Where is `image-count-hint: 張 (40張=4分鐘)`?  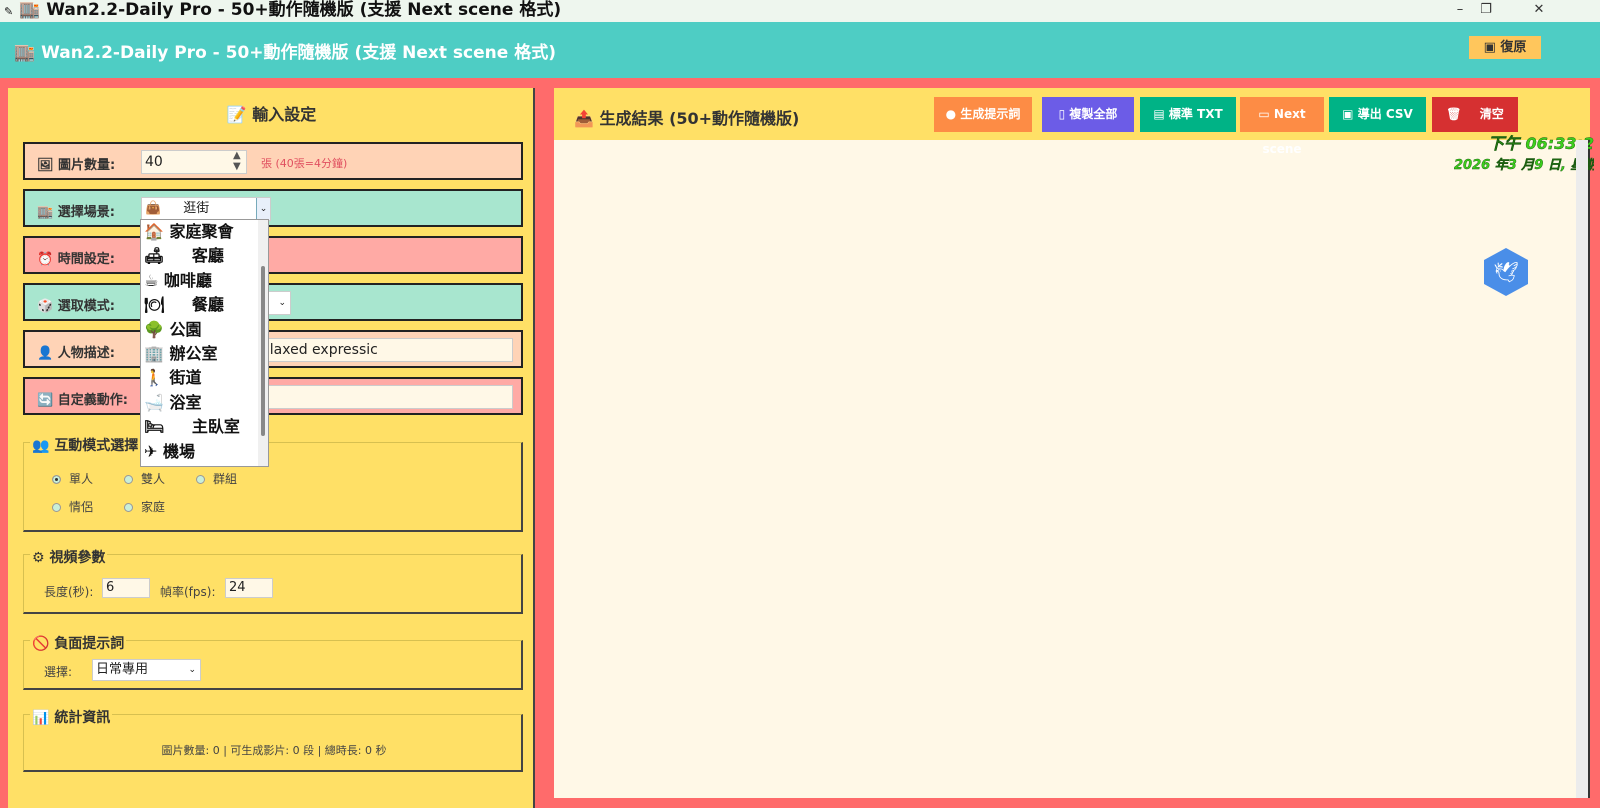
image-count-hint: 張 (40張=4分鐘) is located at coordinates (304, 163).